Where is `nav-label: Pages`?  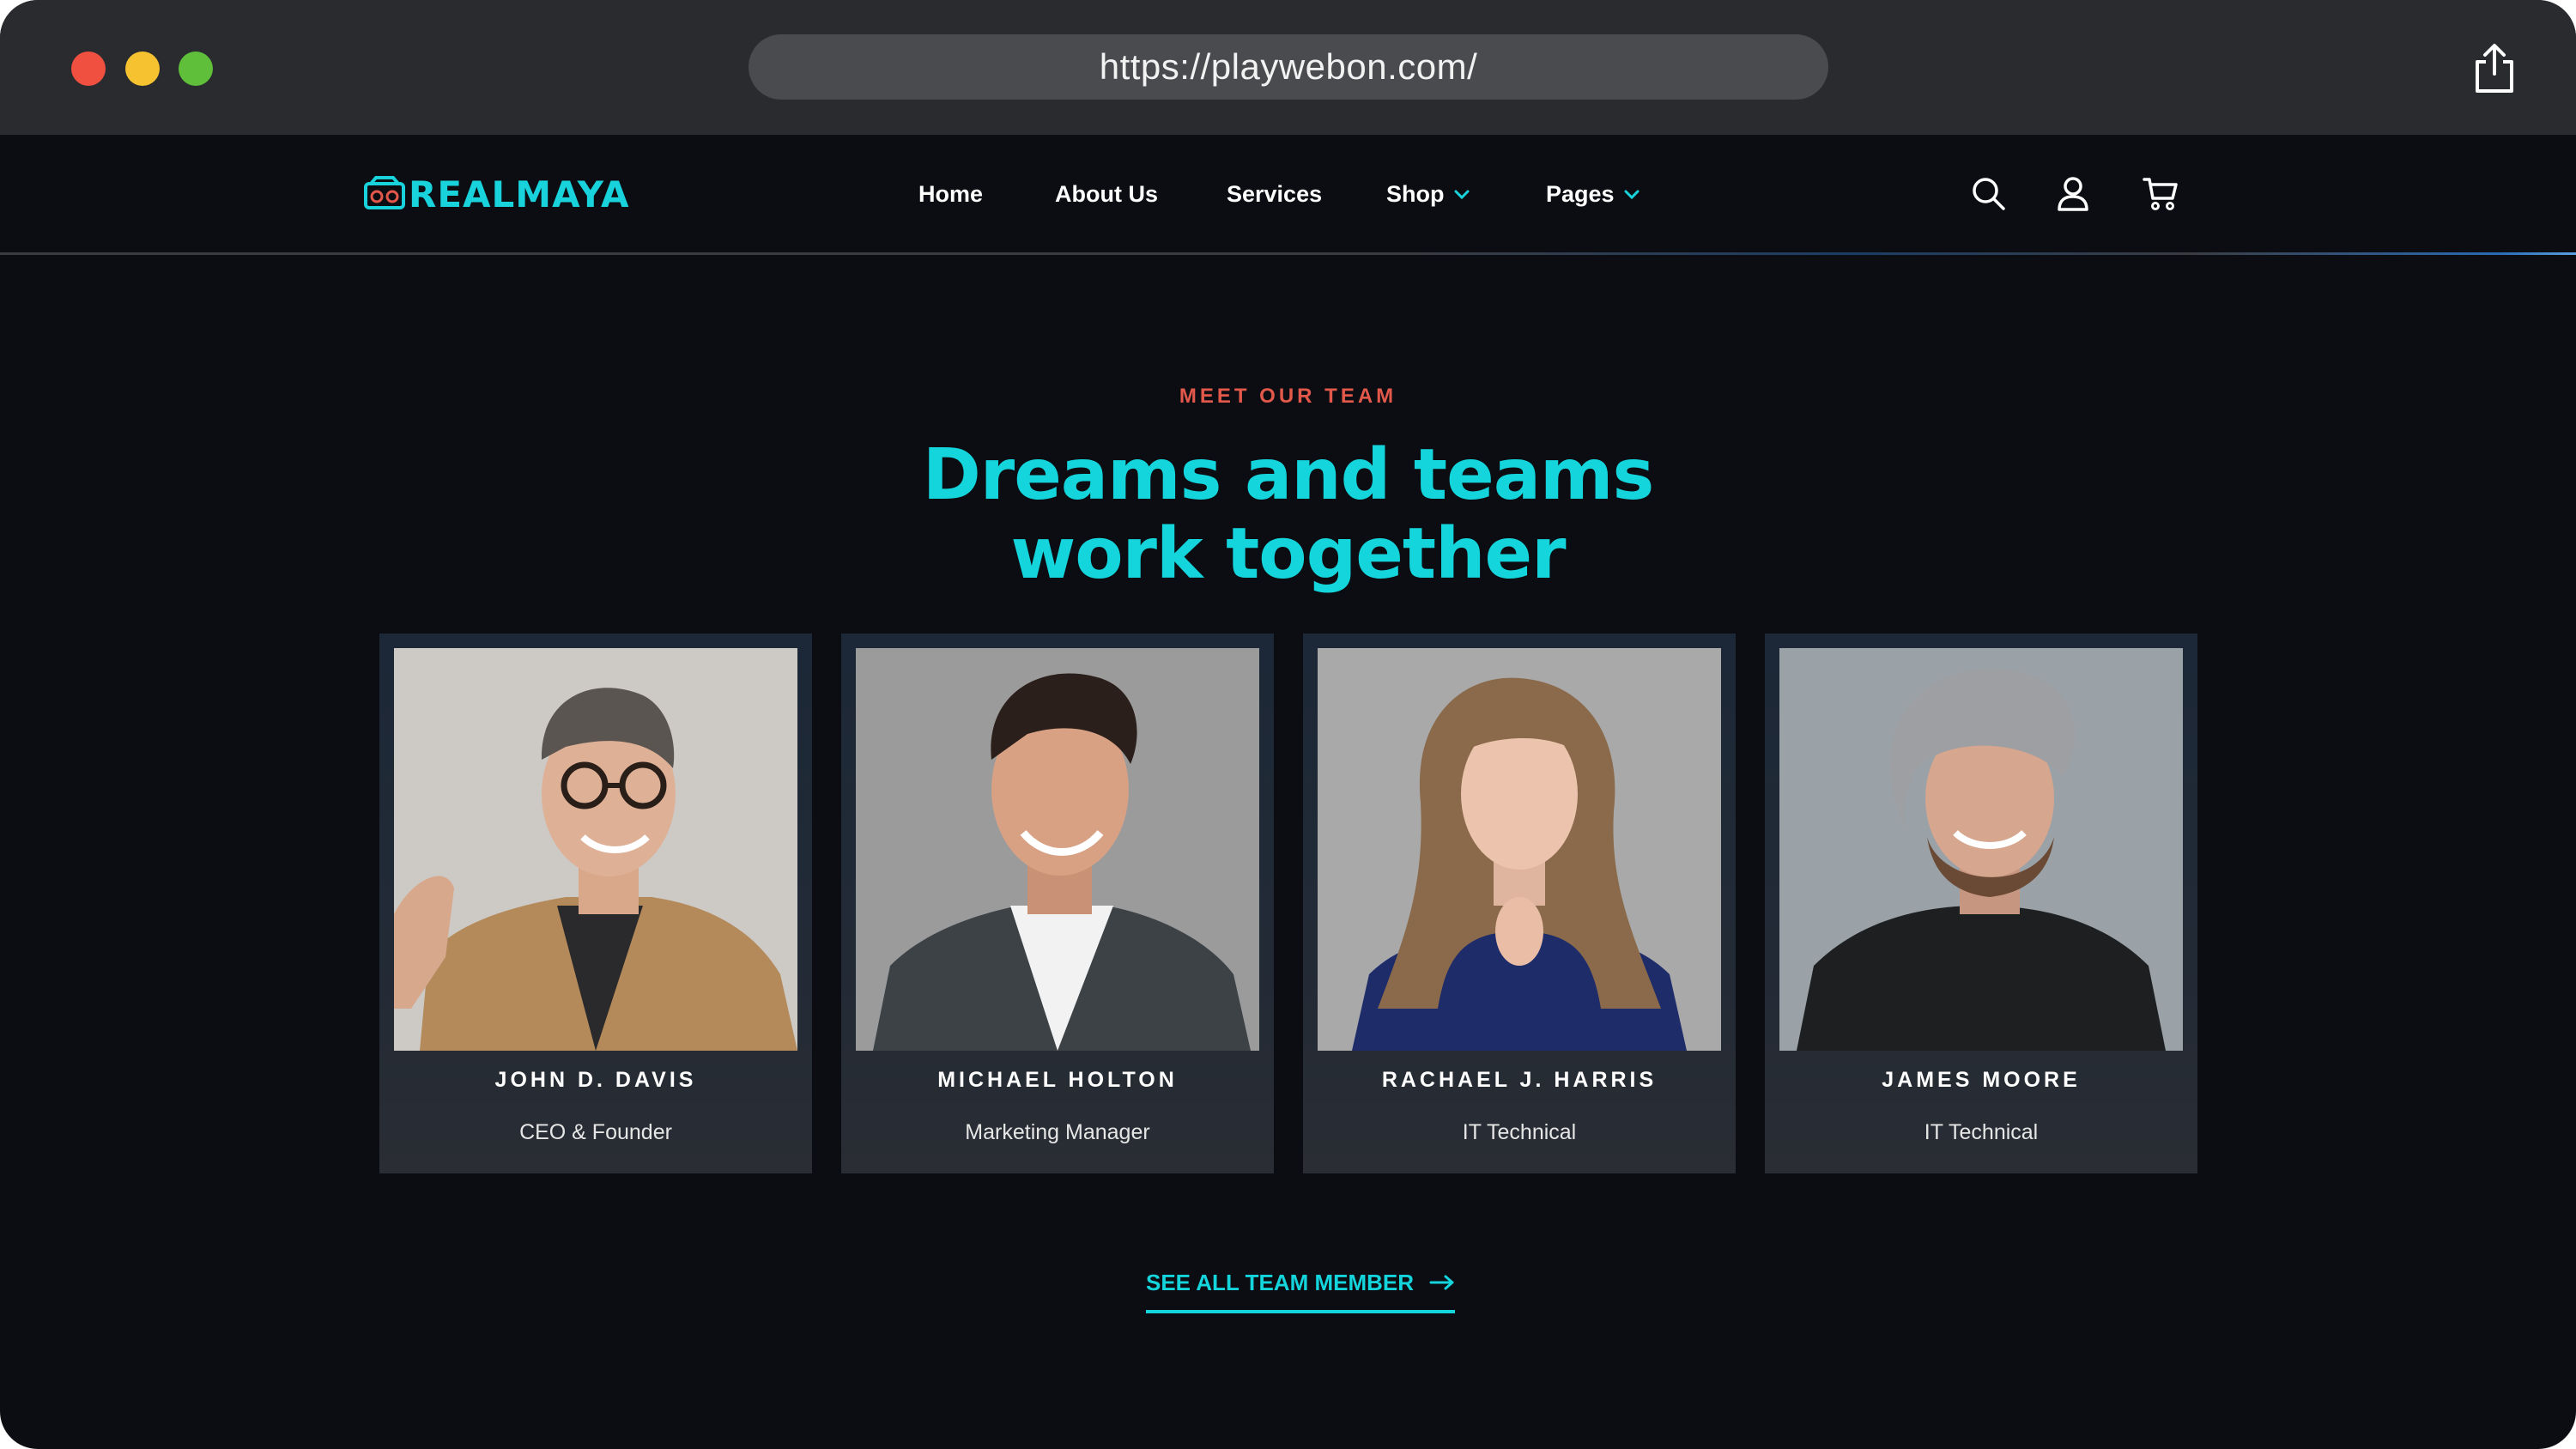
nav-label: Pages is located at coordinates (1580, 193).